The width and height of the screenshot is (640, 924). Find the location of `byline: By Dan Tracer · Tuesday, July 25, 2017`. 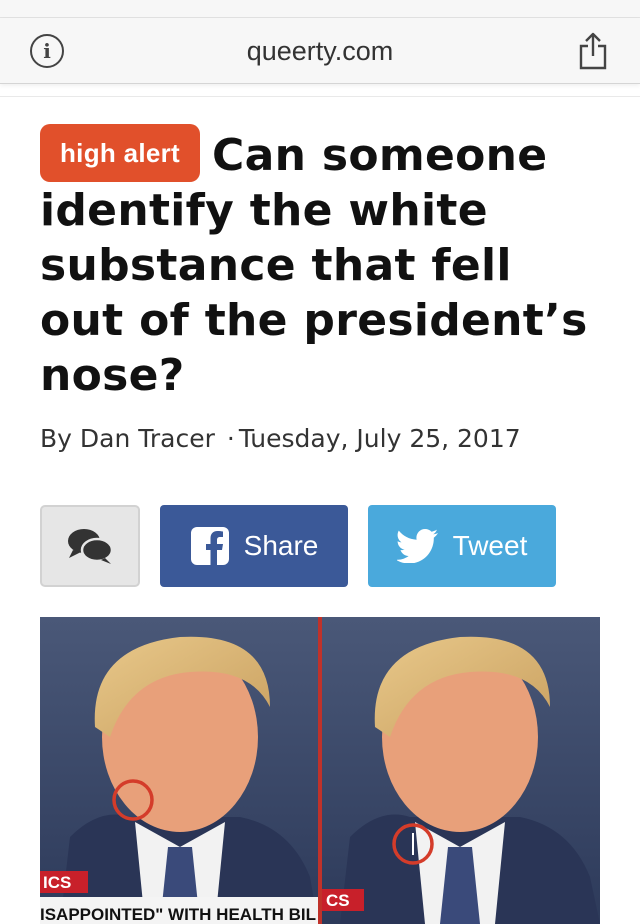

byline: By Dan Tracer · Tuesday, July 25, 2017 is located at coordinates (280, 438).